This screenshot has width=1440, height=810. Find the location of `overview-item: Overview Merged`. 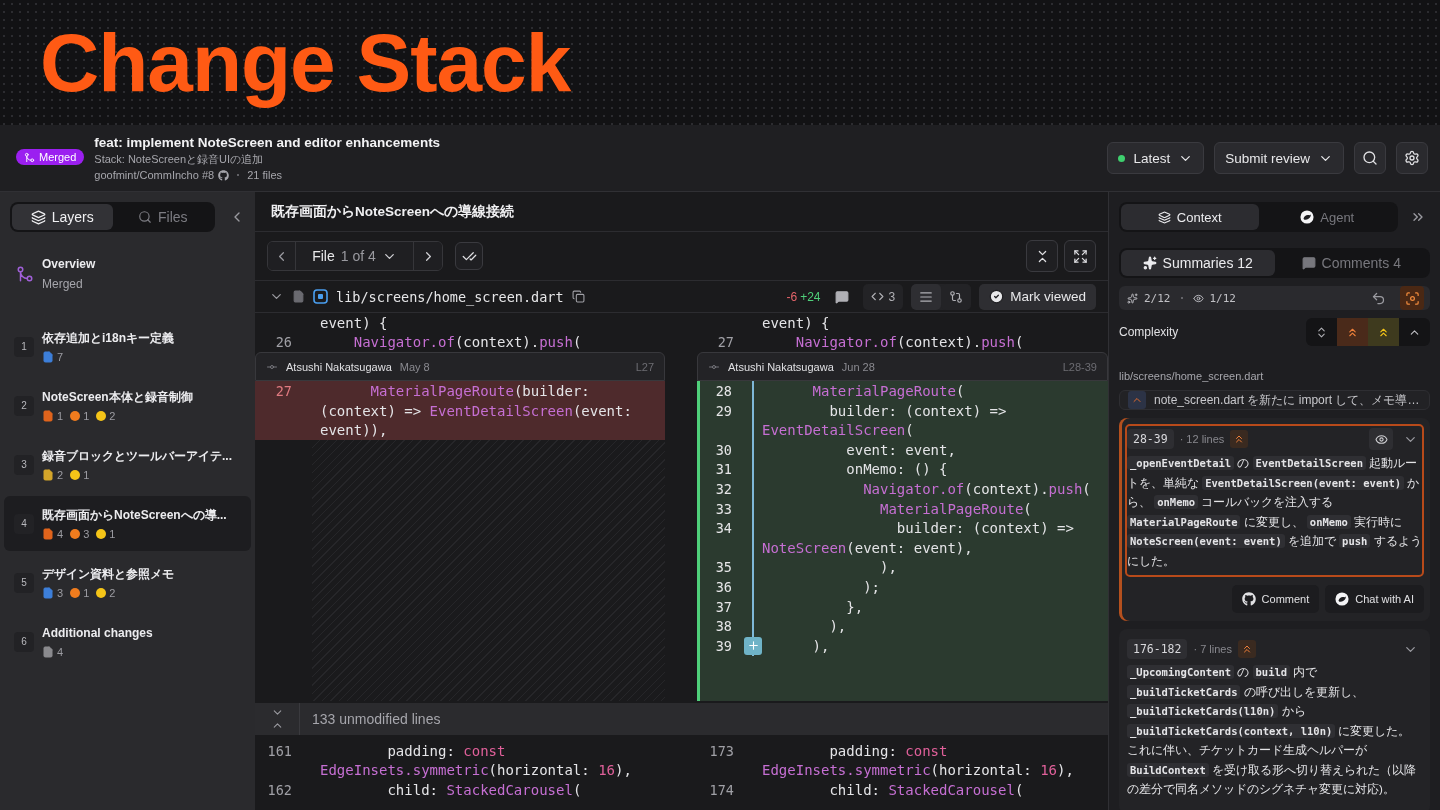

overview-item: Overview Merged is located at coordinates (127, 273).